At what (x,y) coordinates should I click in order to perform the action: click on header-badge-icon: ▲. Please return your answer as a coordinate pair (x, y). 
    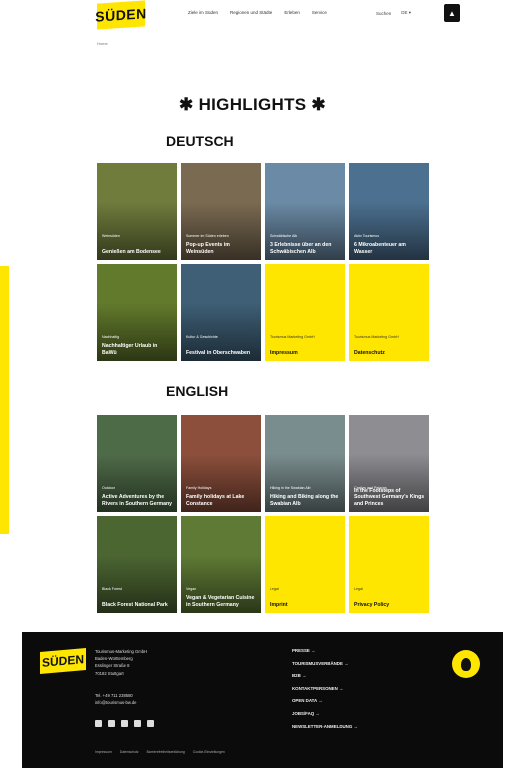
    Looking at the image, I should click on (452, 13).